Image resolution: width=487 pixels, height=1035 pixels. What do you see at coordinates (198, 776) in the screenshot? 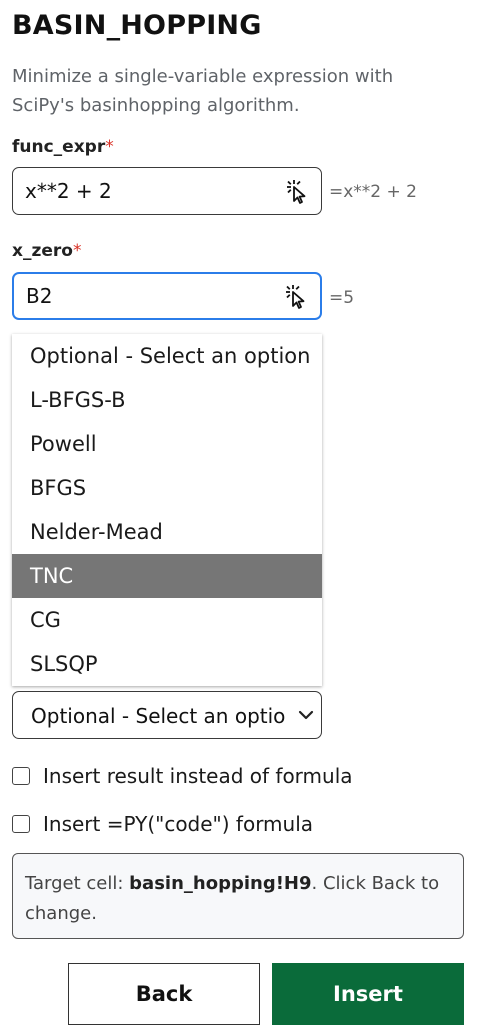
I see `insert-result-label: Insert result instead of formula` at bounding box center [198, 776].